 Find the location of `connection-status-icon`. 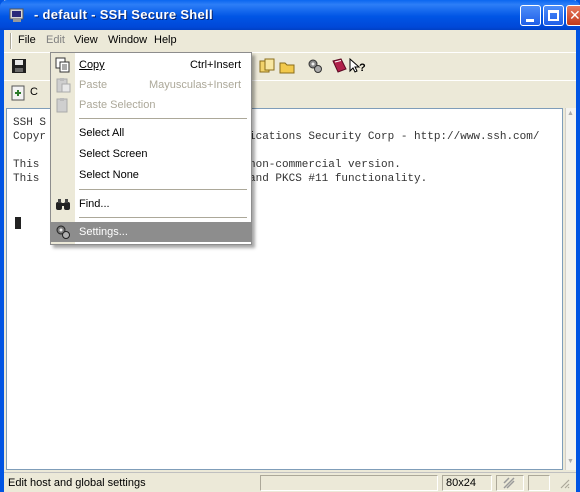

connection-status-icon is located at coordinates (509, 483).